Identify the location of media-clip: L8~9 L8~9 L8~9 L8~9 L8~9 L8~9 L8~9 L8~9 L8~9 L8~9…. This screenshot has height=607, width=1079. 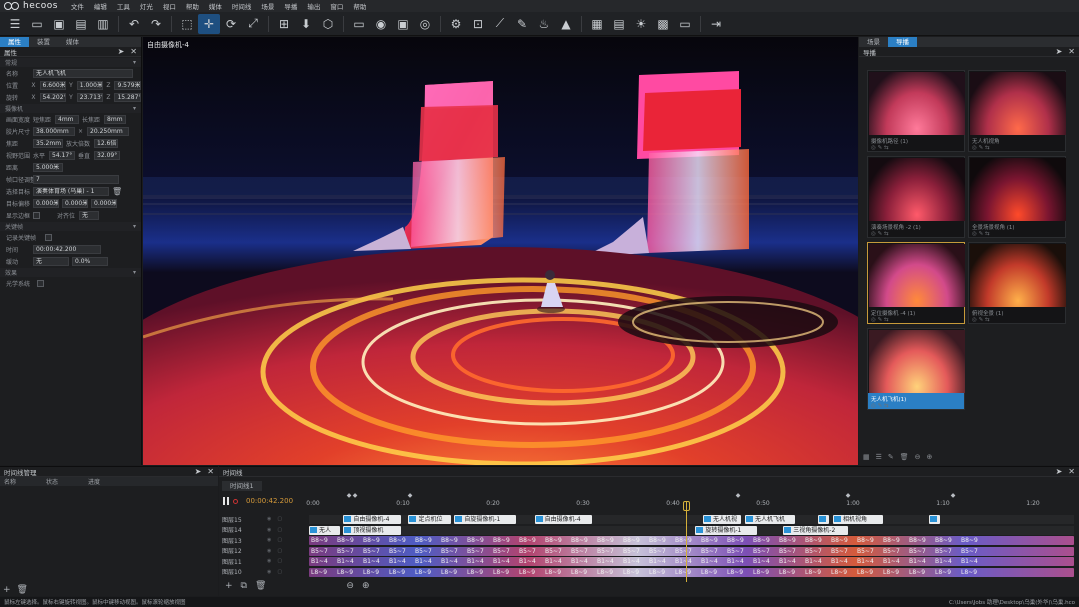
(691, 572).